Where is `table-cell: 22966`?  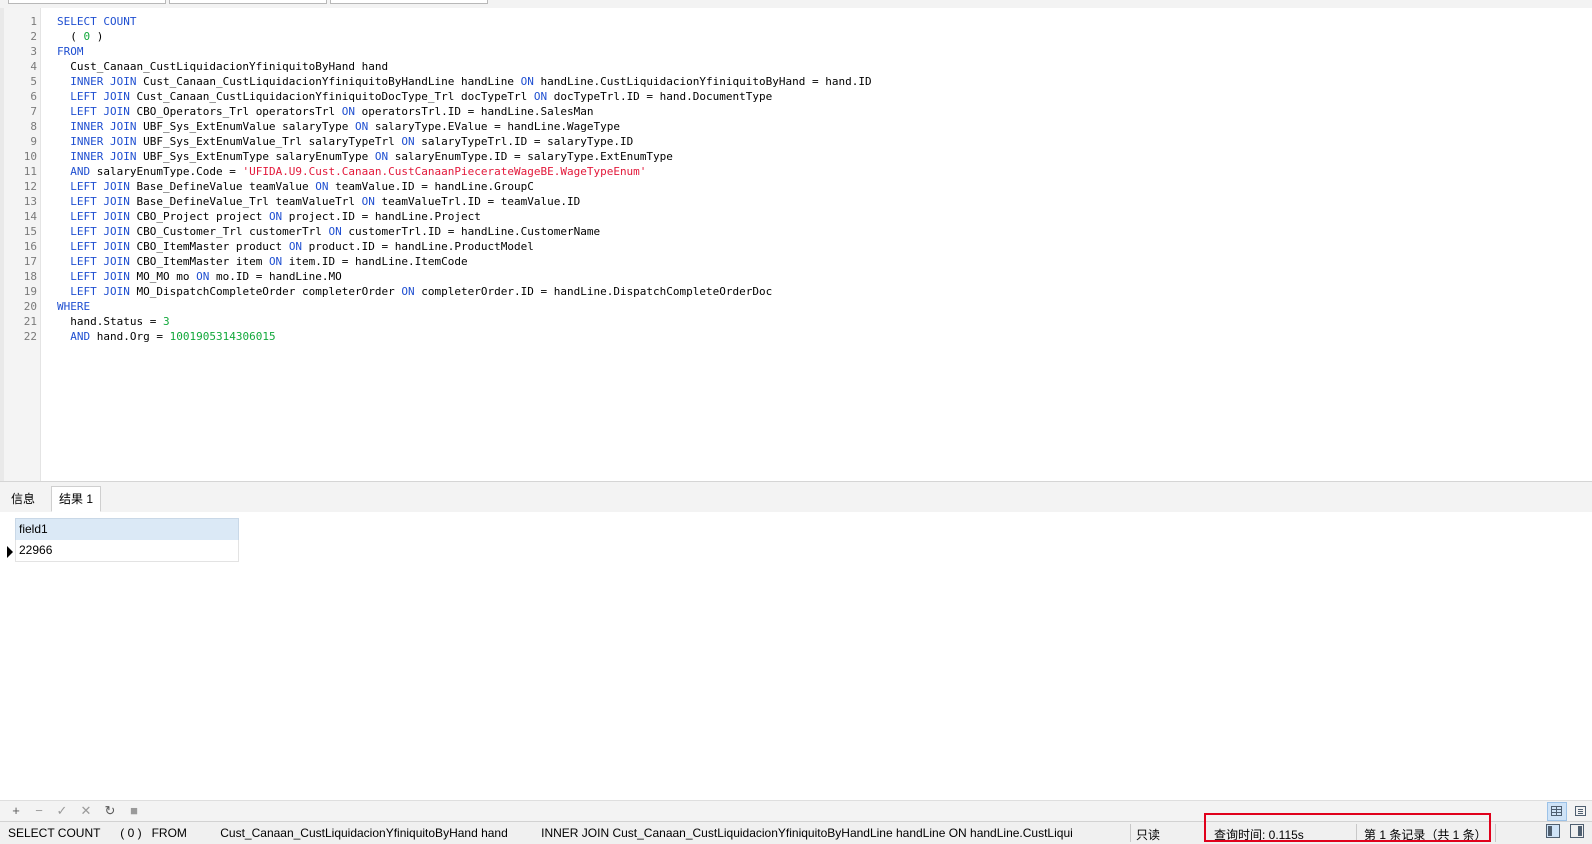 table-cell: 22966 is located at coordinates (35, 550).